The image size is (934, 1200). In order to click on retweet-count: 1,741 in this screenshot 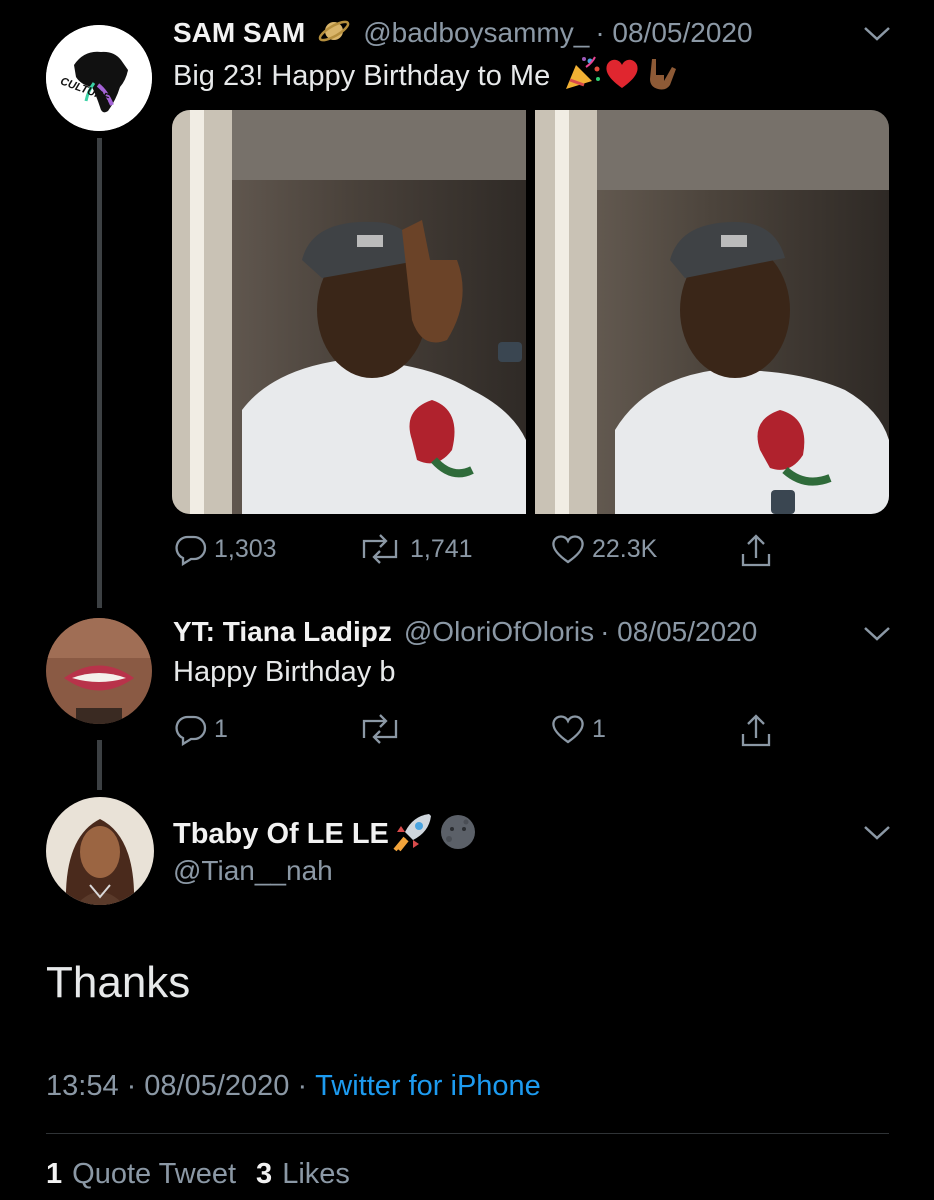, I will do `click(441, 548)`.